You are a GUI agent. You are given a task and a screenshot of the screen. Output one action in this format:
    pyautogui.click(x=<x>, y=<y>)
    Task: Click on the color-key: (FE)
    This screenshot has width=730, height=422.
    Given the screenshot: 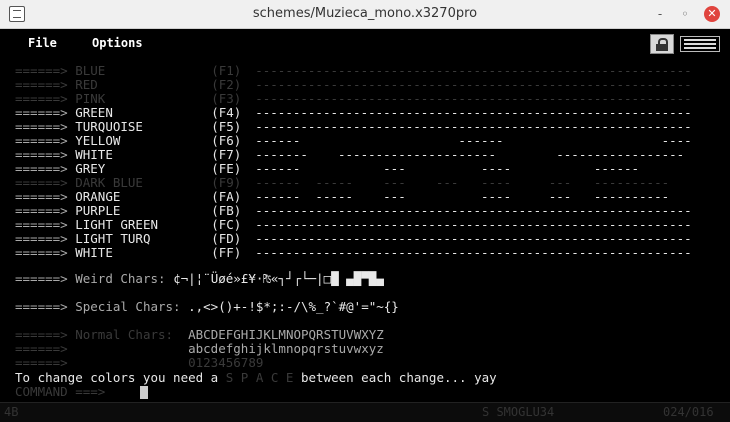 What is the action you would take?
    pyautogui.click(x=226, y=168)
    